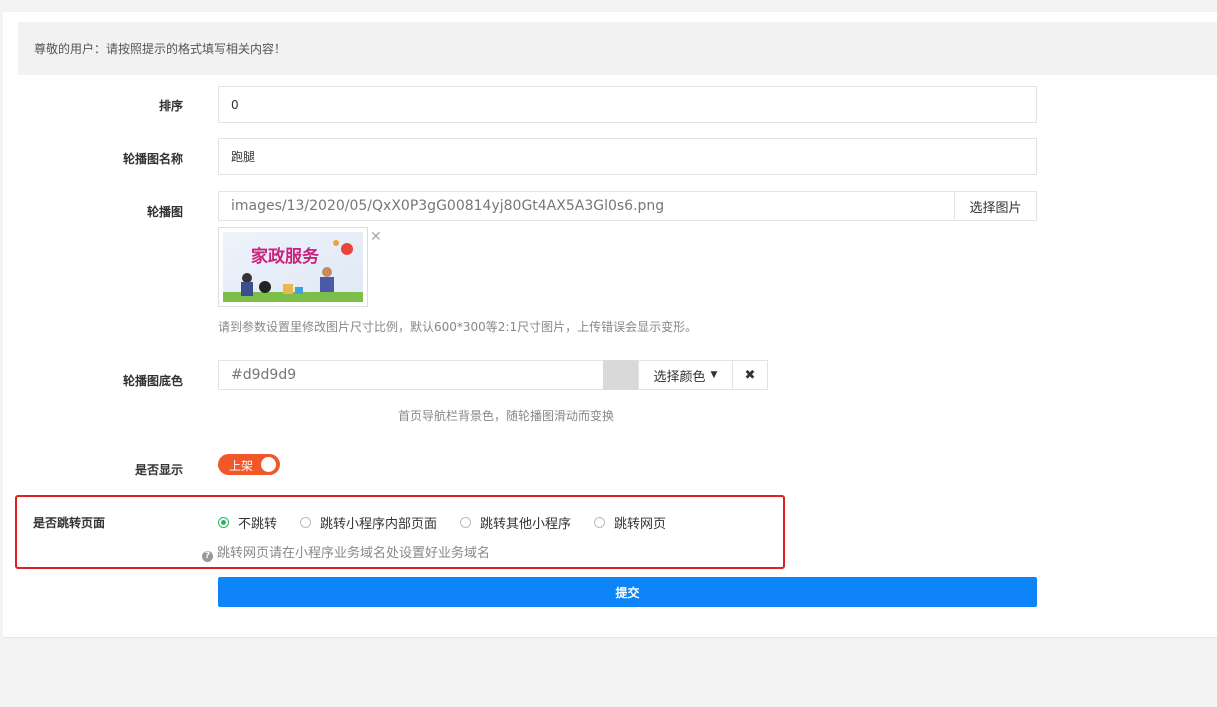 Image resolution: width=1217 pixels, height=707 pixels. What do you see at coordinates (376, 237) in the screenshot?
I see `remove-image-icon: ✕` at bounding box center [376, 237].